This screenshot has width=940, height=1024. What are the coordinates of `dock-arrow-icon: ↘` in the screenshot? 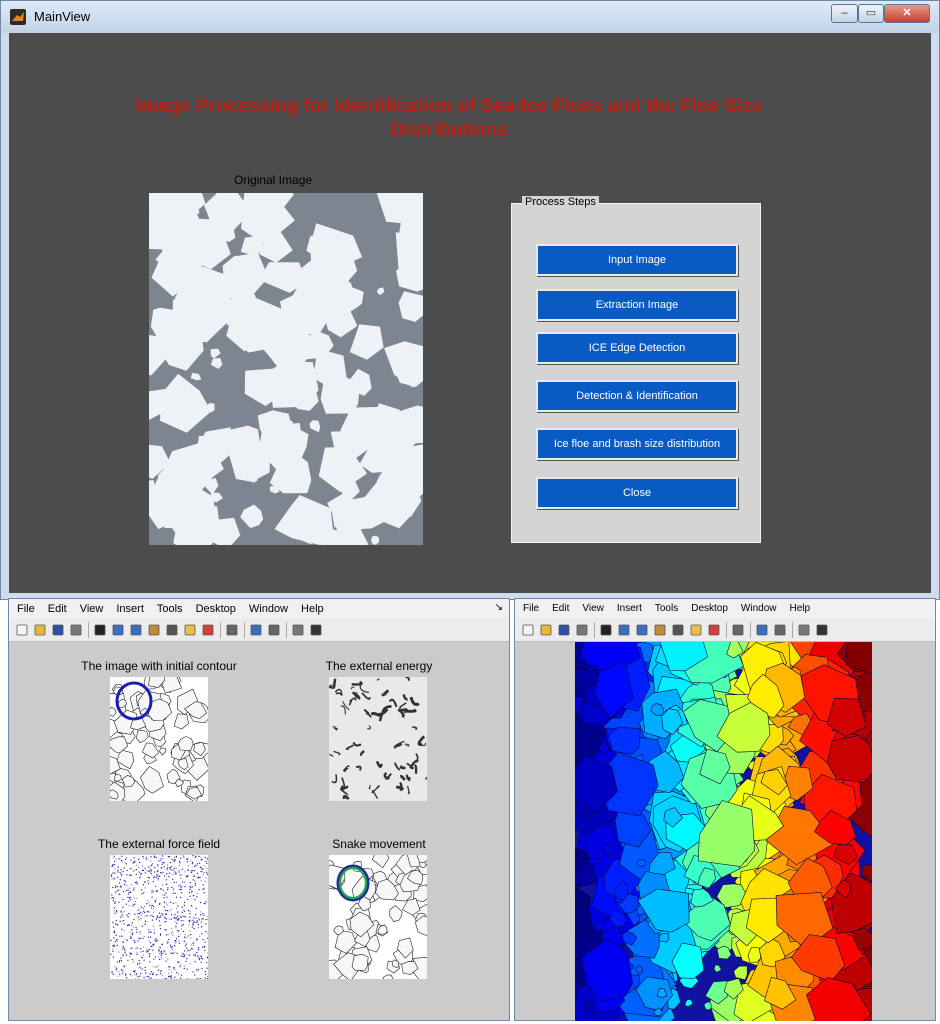 It's located at (499, 607).